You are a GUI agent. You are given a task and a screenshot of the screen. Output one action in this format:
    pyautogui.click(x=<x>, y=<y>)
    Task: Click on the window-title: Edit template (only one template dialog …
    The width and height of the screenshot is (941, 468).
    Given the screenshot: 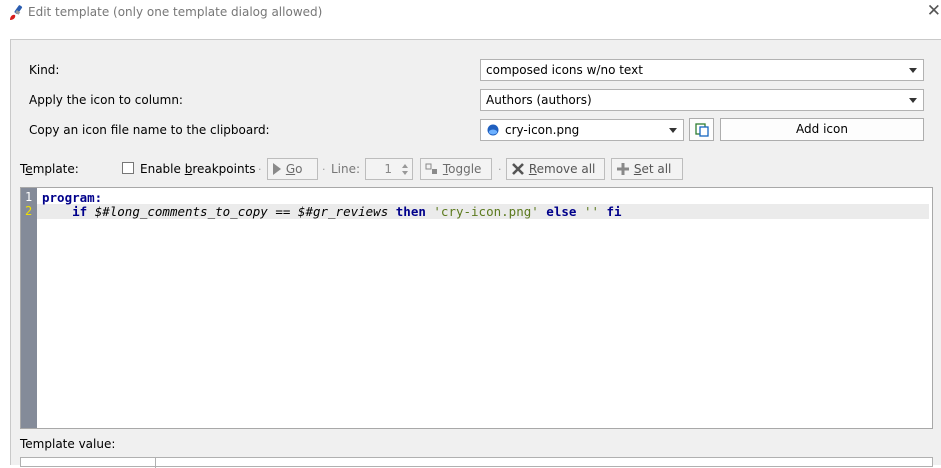 What is the action you would take?
    pyautogui.click(x=175, y=12)
    